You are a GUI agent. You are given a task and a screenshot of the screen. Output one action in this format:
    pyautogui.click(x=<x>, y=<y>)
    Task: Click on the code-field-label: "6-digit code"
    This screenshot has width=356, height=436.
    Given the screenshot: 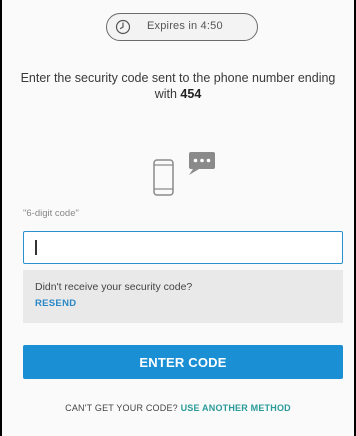 What is the action you would take?
    pyautogui.click(x=51, y=213)
    